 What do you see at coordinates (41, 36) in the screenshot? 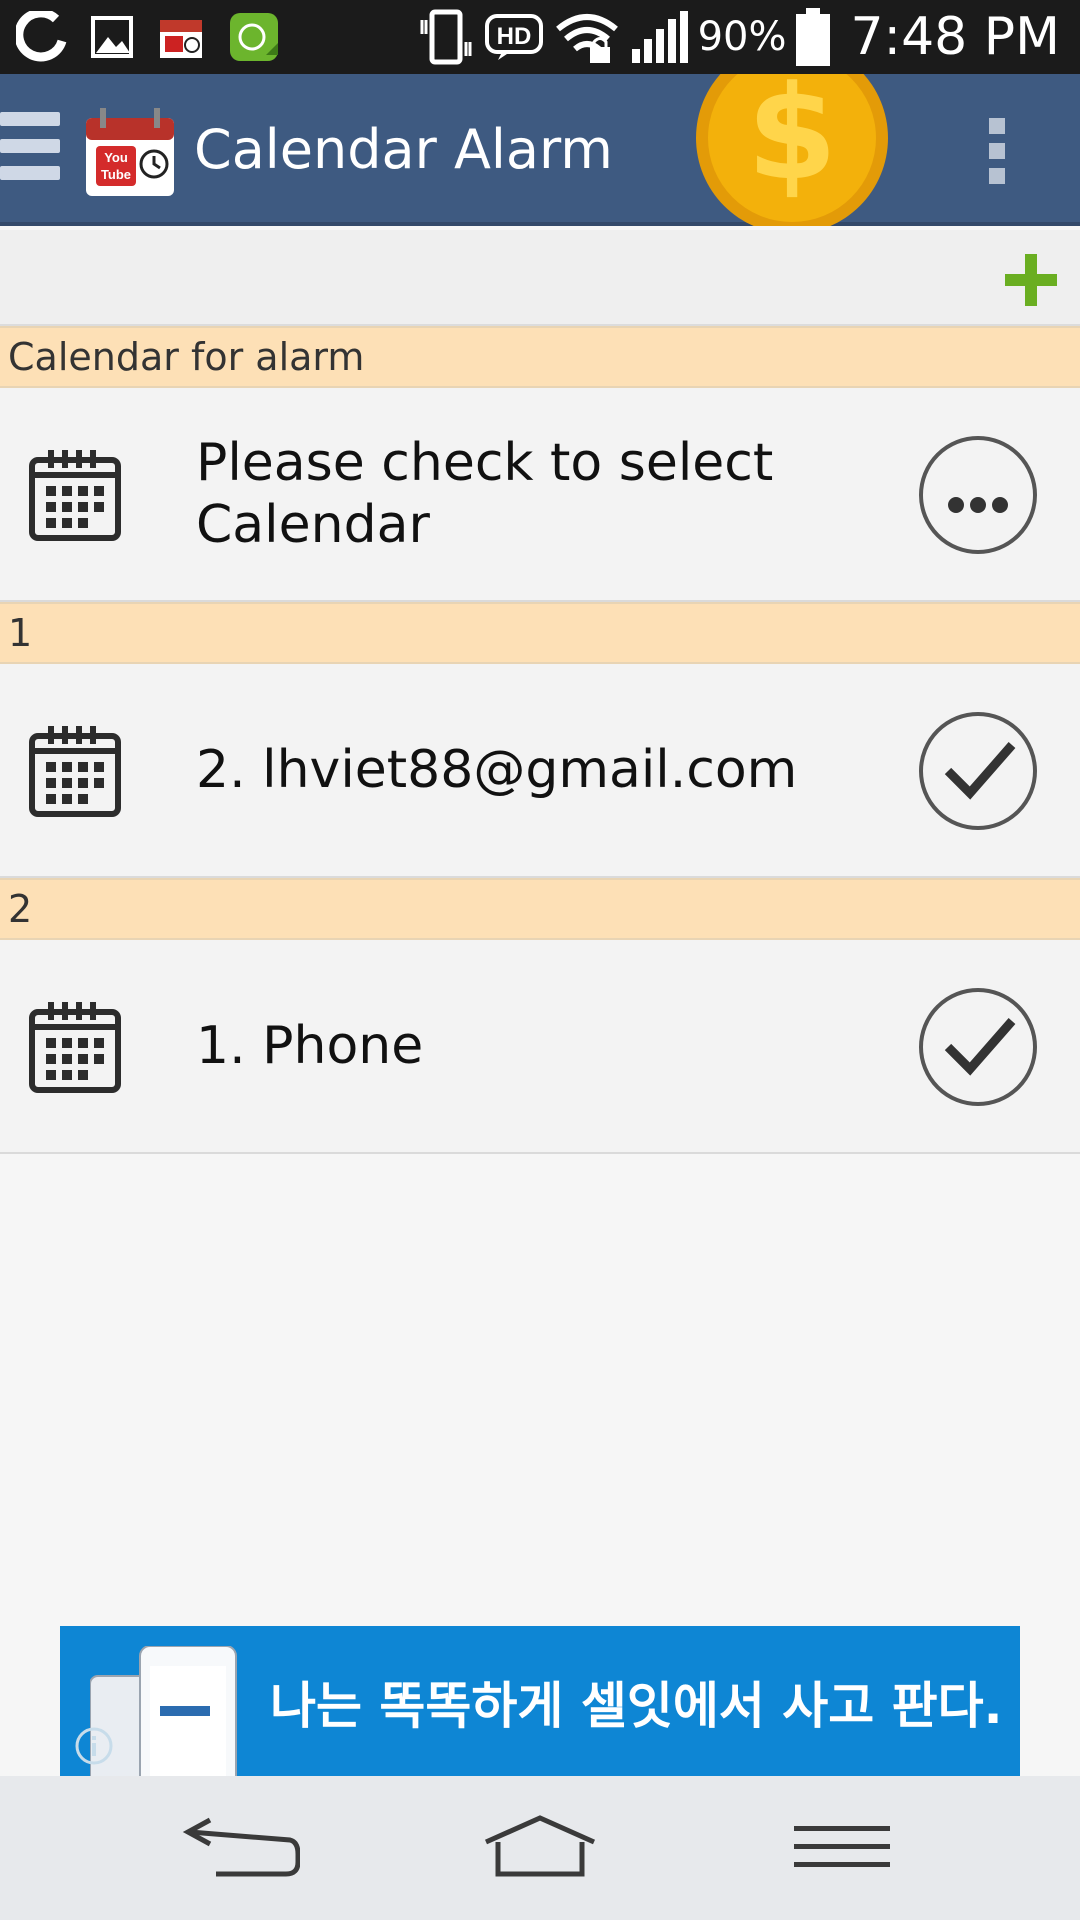
I see `carrier-icon` at bounding box center [41, 36].